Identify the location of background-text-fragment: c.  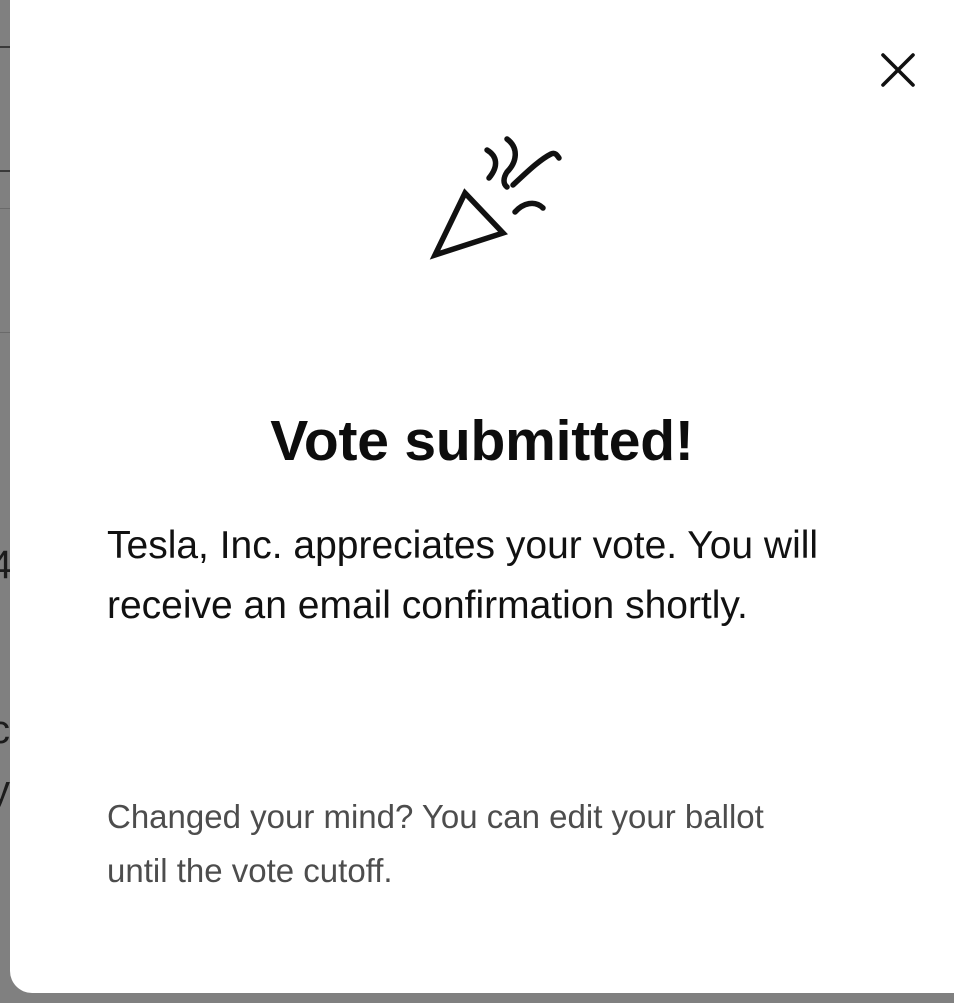
(5, 730).